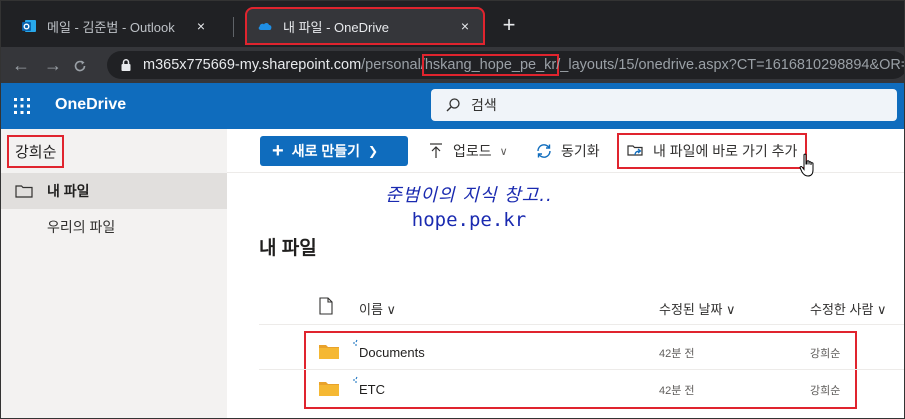  I want to click on sync-icon, so click(544, 151).